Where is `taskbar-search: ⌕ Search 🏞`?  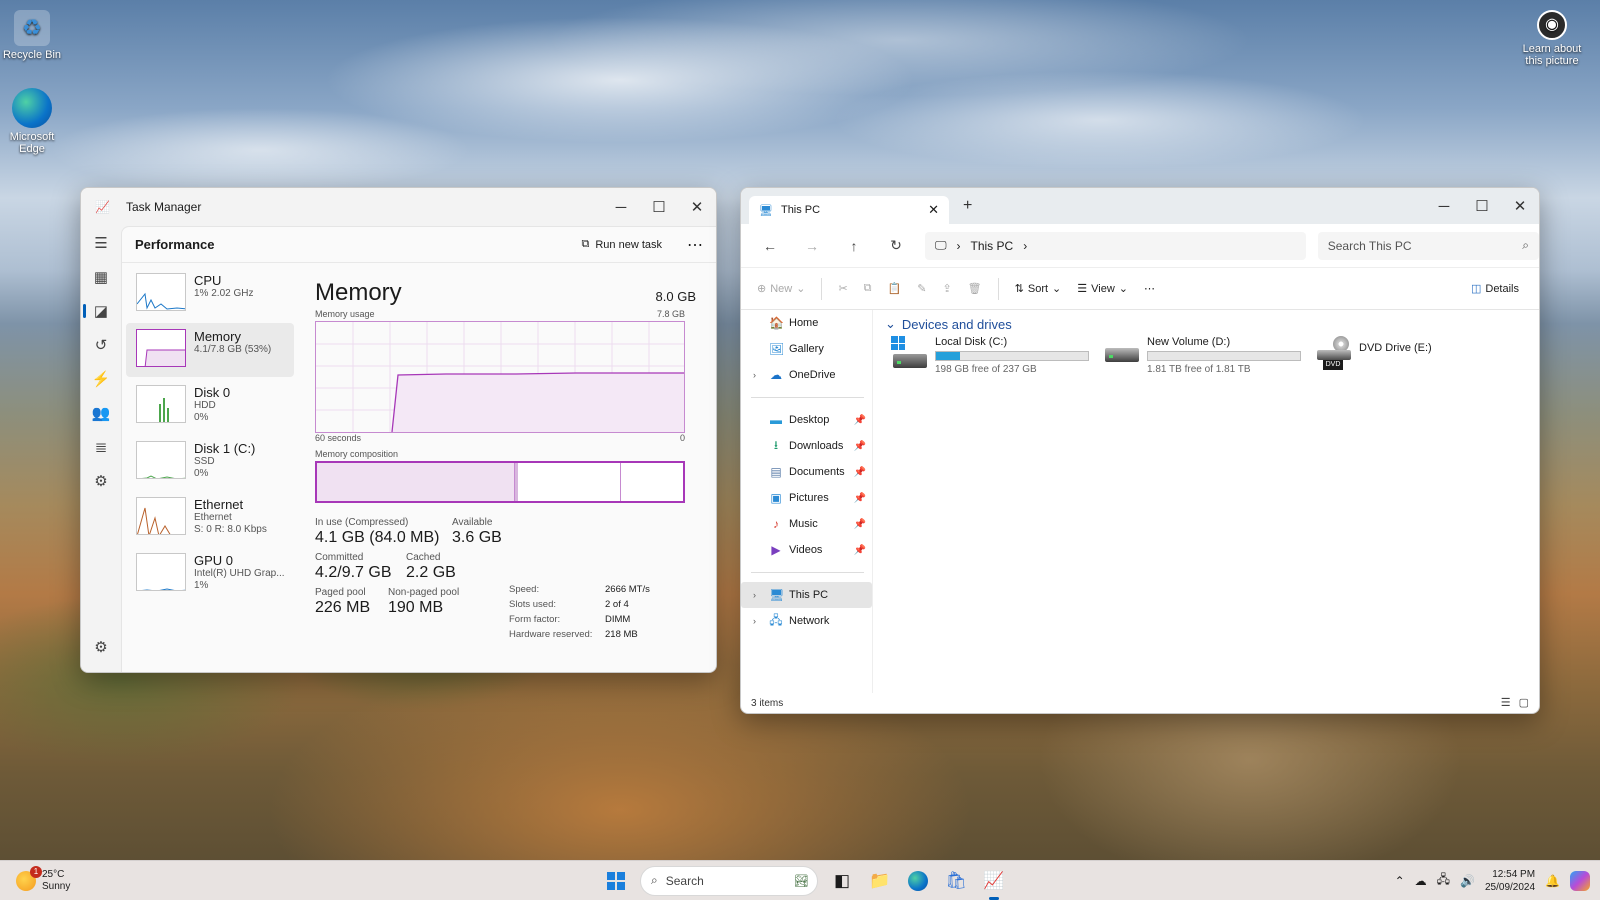
taskbar-search: ⌕ Search 🏞 is located at coordinates (729, 880).